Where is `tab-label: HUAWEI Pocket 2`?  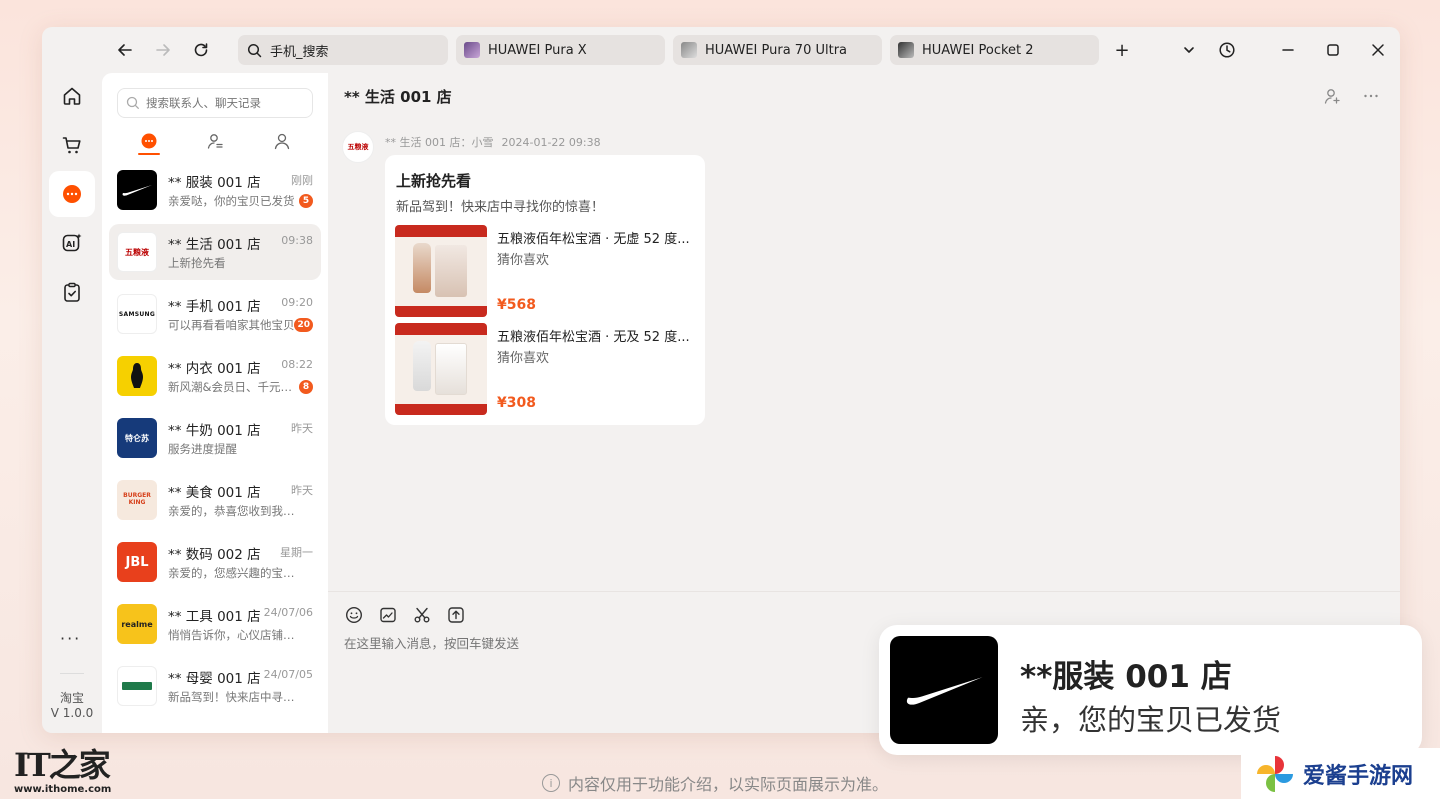
tab-label: HUAWEI Pocket 2 is located at coordinates (978, 50).